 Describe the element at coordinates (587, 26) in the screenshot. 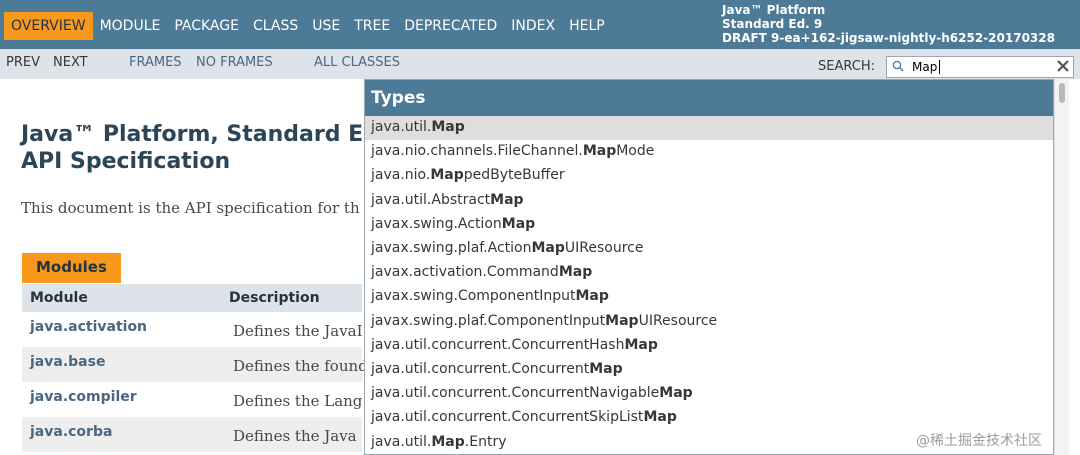

I see `nav-help: HELP` at that location.